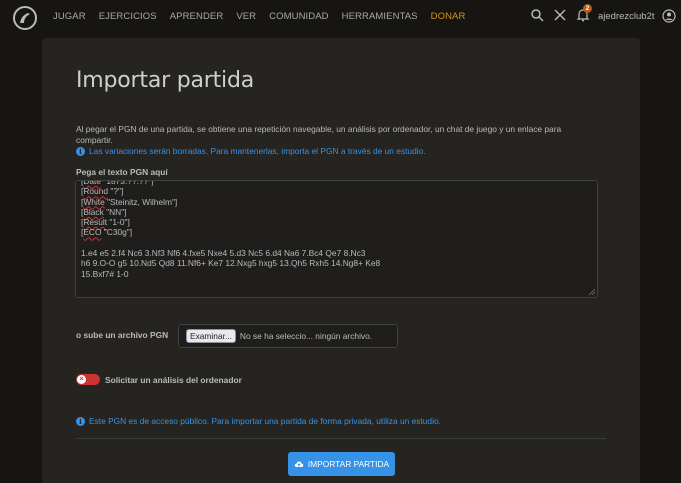  Describe the element at coordinates (246, 16) in the screenshot. I see `nav-watch: VER` at that location.